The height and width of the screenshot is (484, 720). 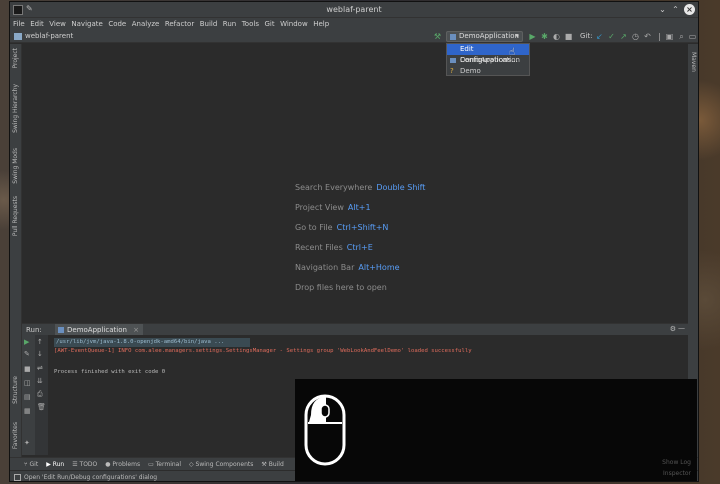 I want to click on print-icon: ⎙, so click(x=40, y=394).